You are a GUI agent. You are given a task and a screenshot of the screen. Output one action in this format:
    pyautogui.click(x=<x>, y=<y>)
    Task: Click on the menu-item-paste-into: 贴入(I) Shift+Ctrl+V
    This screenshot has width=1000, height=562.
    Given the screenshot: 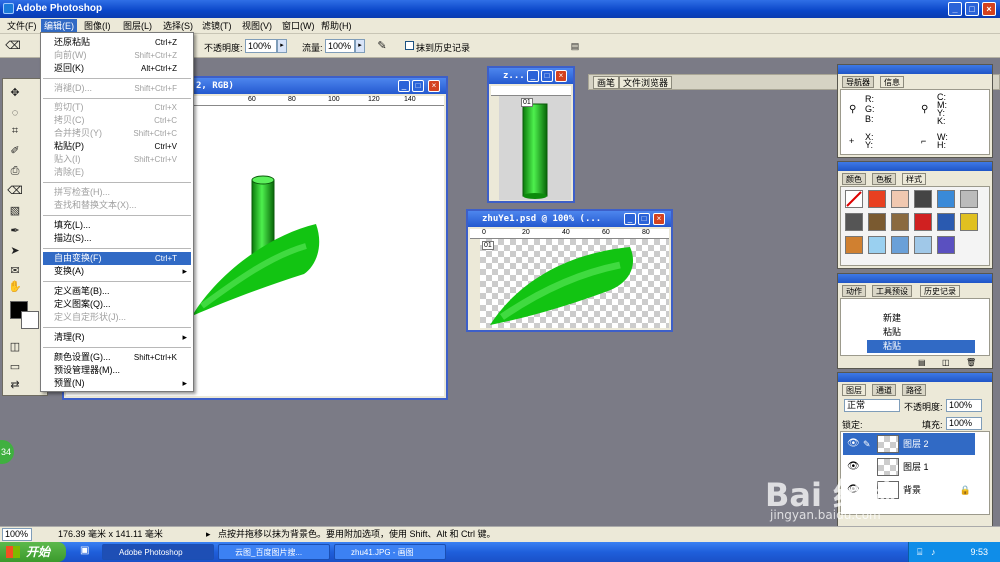 What is the action you would take?
    pyautogui.click(x=117, y=159)
    